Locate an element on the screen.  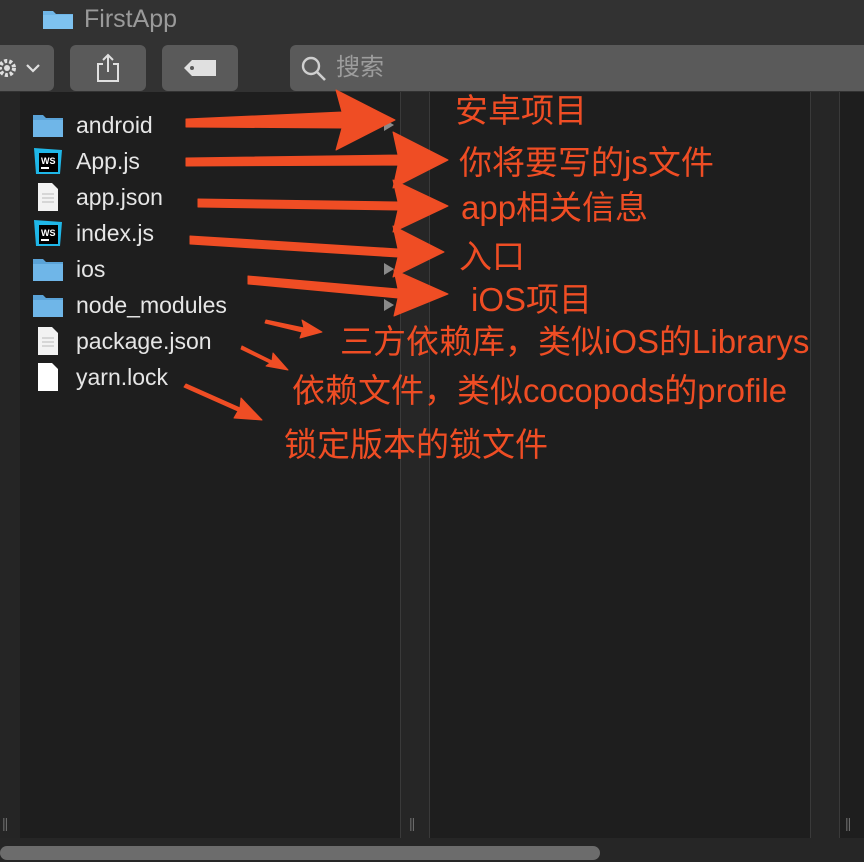
annotation-app-json: app相关信息 is located at coordinates (555, 207).